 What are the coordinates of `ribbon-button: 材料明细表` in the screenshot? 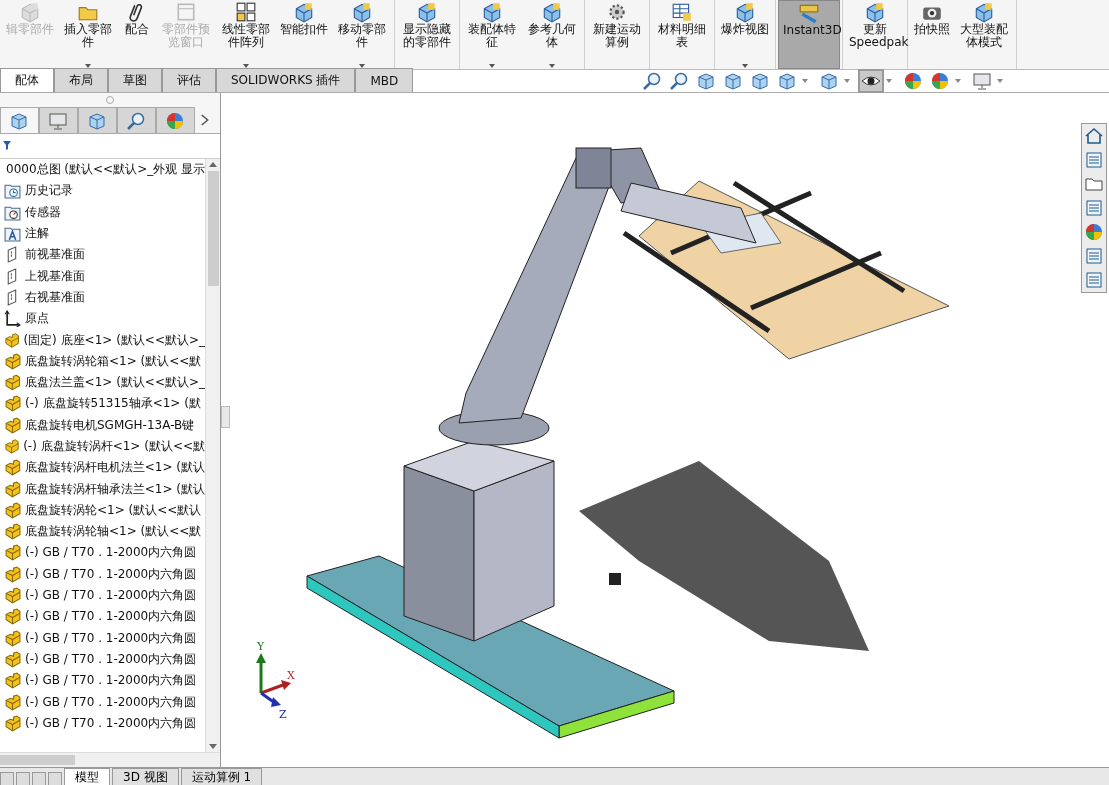 It's located at (682, 34).